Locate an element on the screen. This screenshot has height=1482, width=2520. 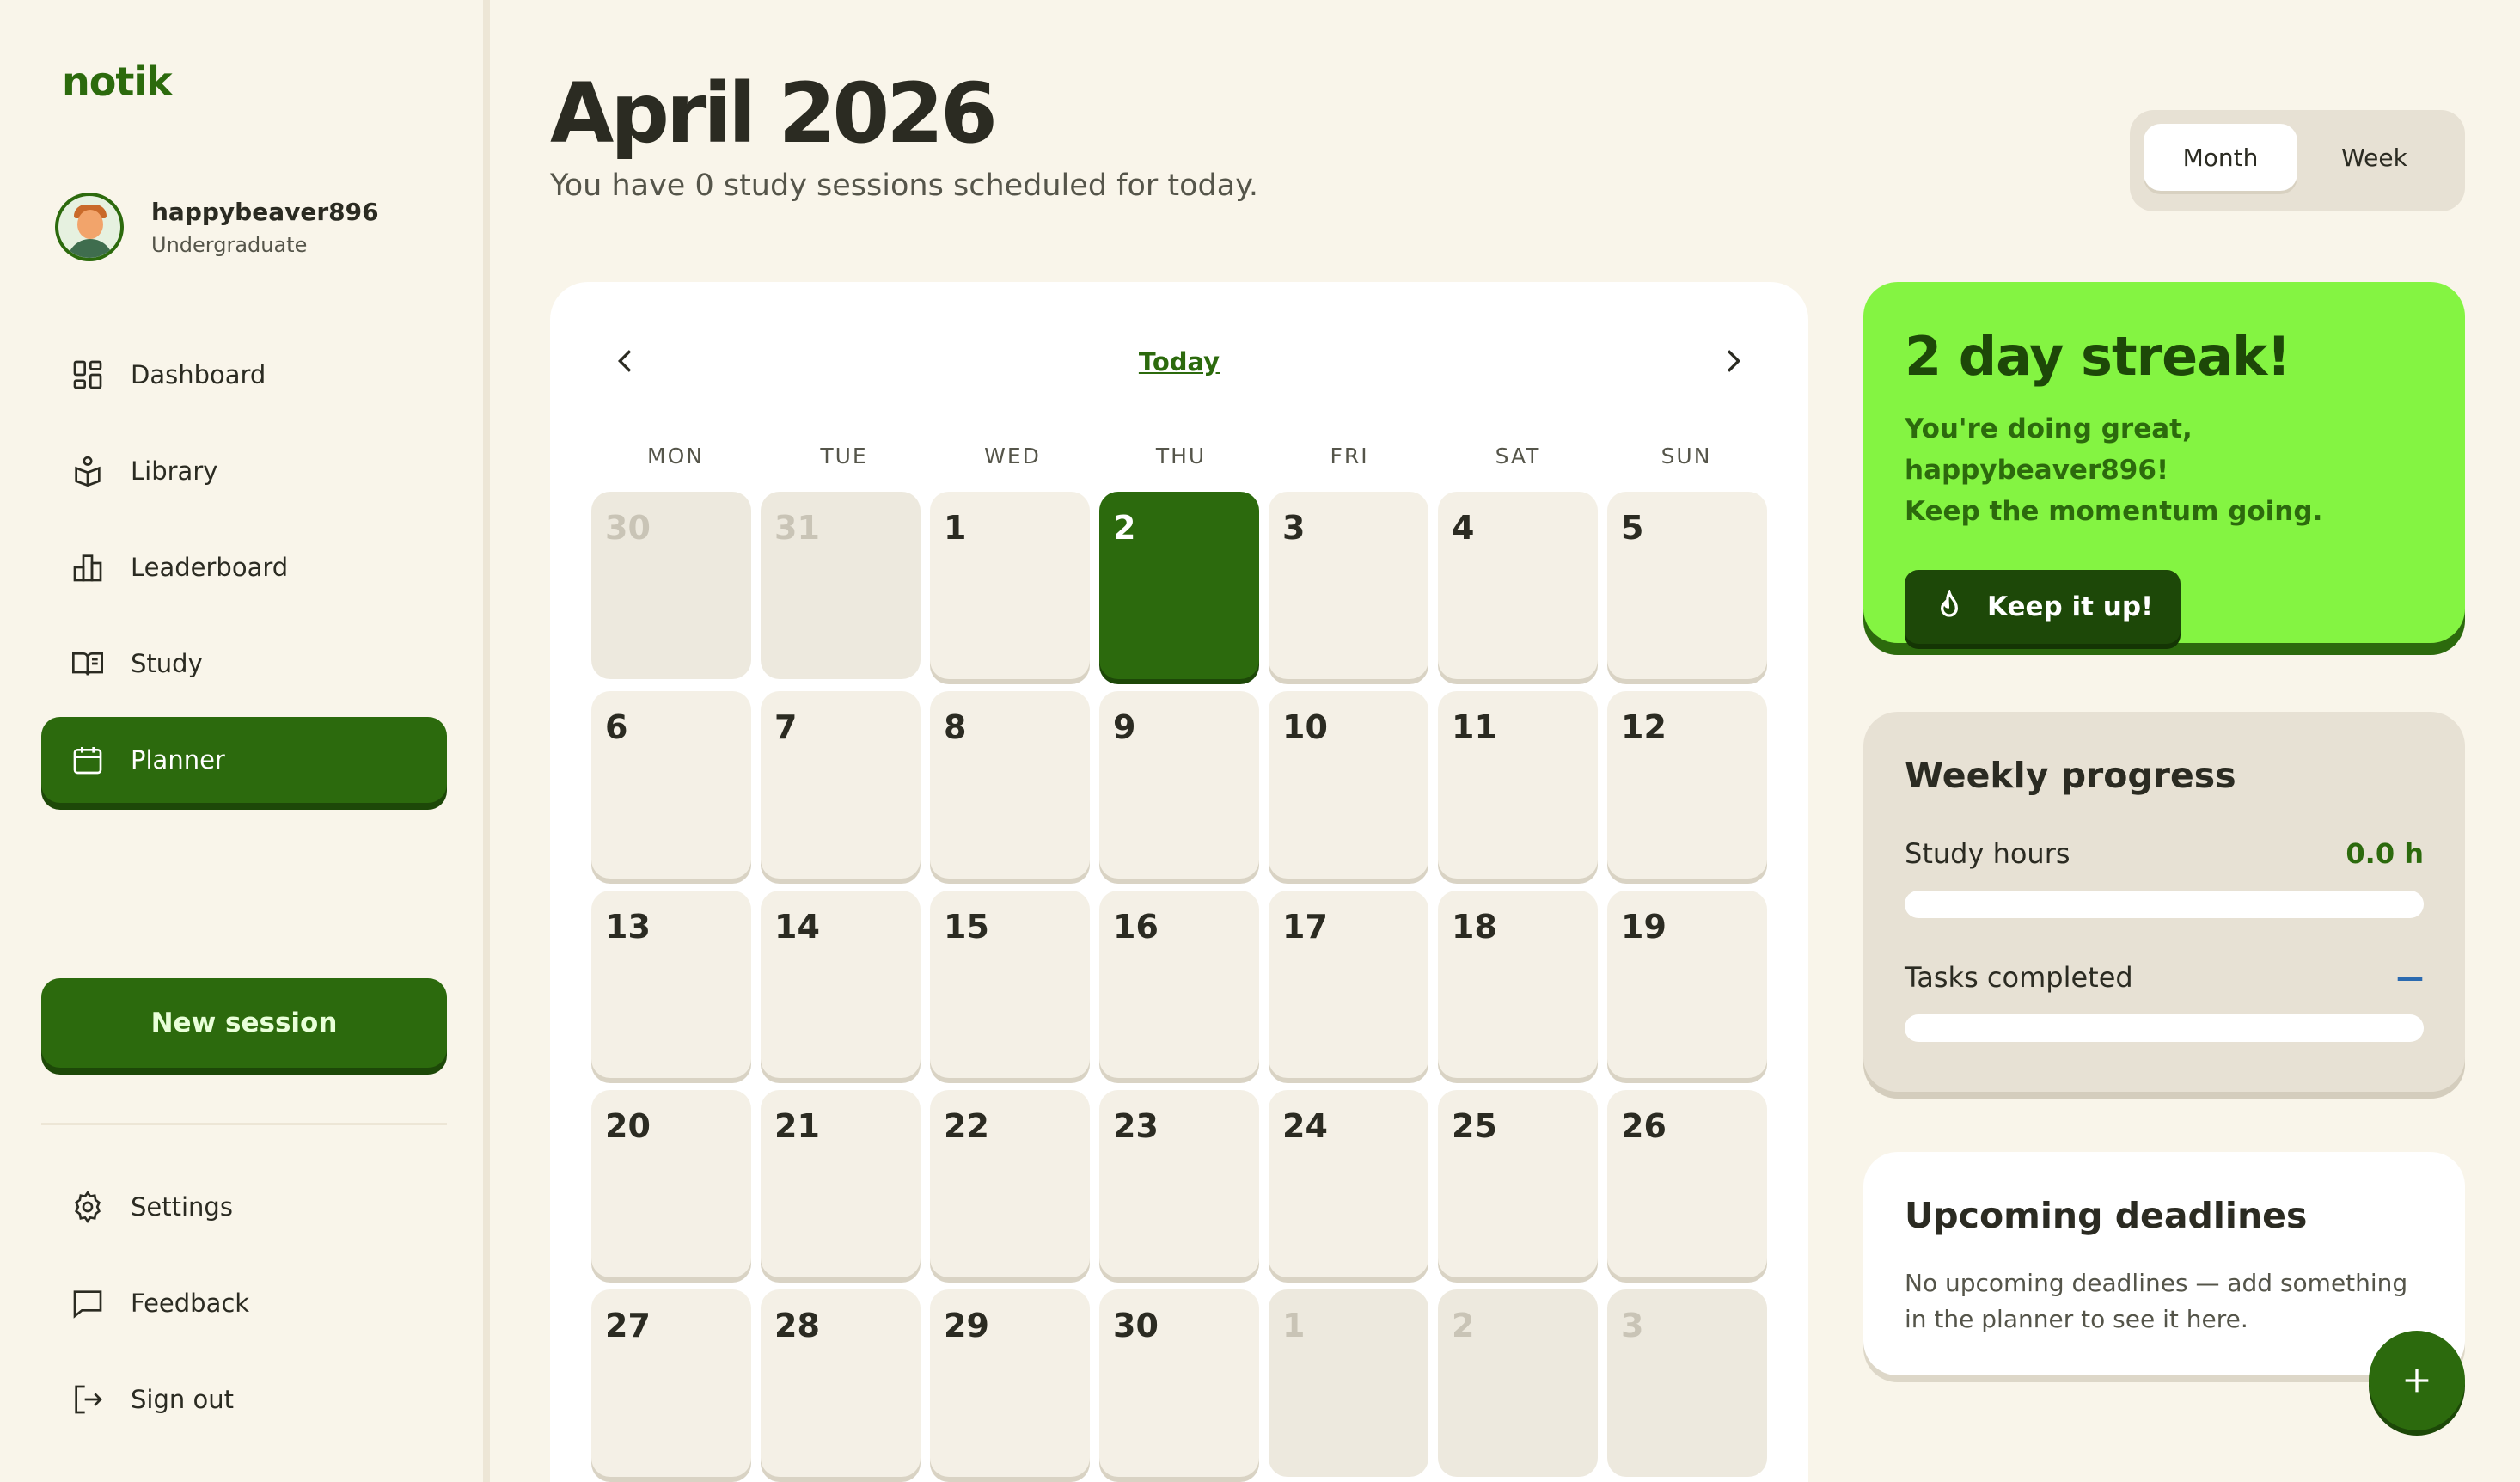
secondary-nav: Settings Feedback Sign out is located at coordinates (244, 1308).